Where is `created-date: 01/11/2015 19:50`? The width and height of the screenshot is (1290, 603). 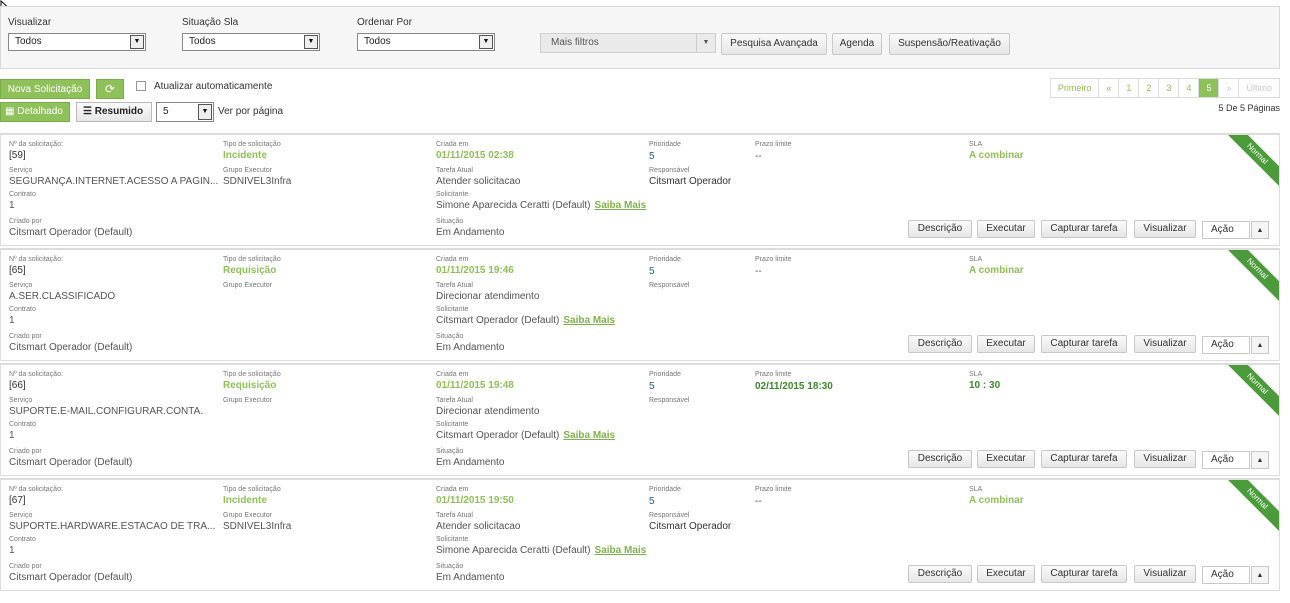
created-date: 01/11/2015 19:50 is located at coordinates (475, 500).